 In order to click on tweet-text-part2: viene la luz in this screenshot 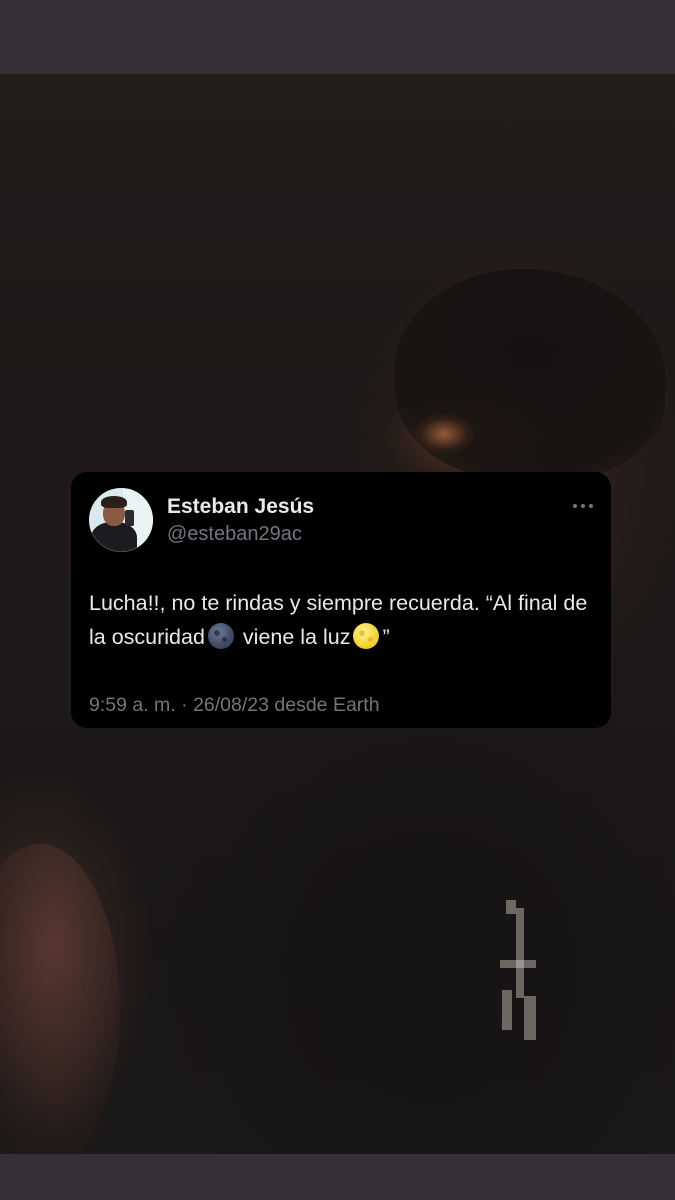, I will do `click(293, 637)`.